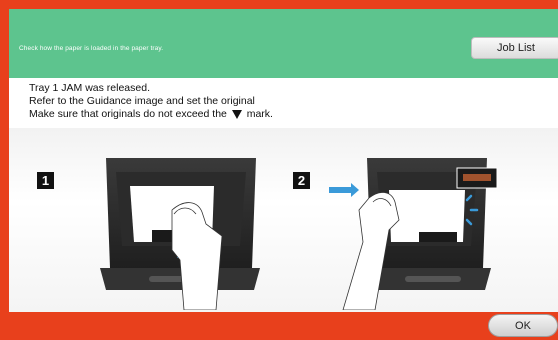  Describe the element at coordinates (523, 325) in the screenshot. I see `ok-button: OK` at that location.